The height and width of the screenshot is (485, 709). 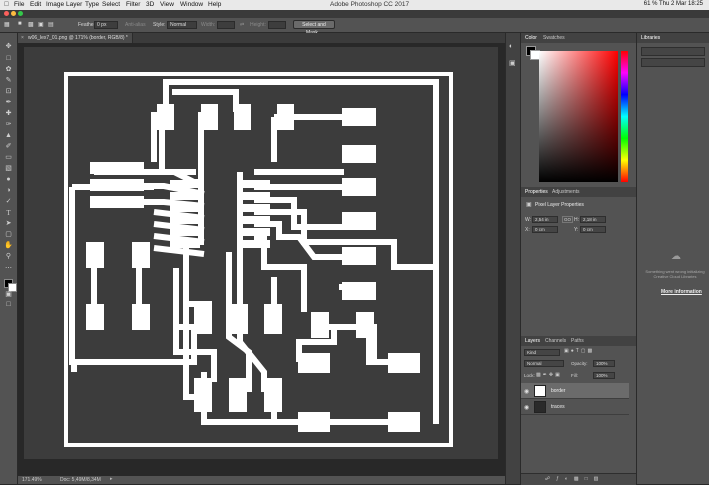 What do you see at coordinates (8, 191) in the screenshot?
I see `dodge-tool-icon: ◑` at bounding box center [8, 191].